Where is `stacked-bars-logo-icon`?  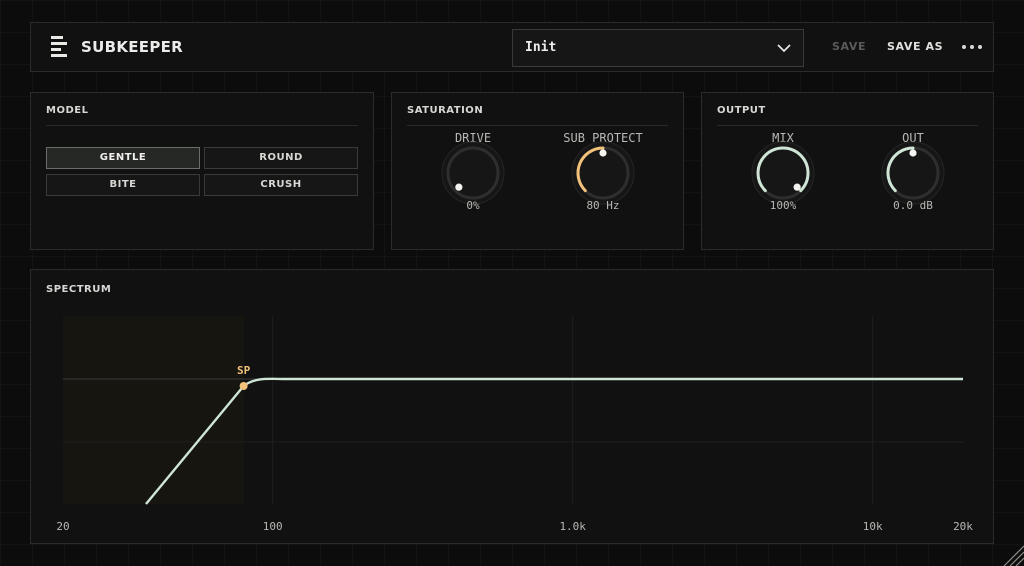 stacked-bars-logo-icon is located at coordinates (60, 47).